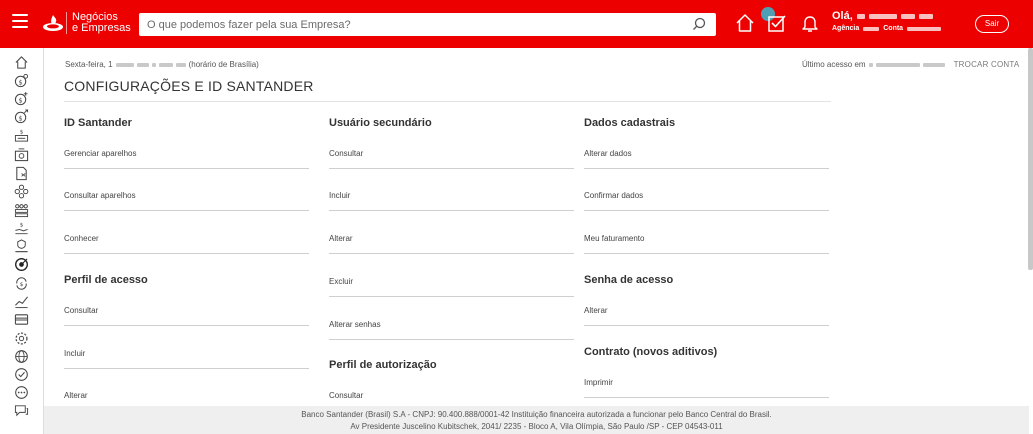 The image size is (1033, 434). Describe the element at coordinates (924, 28) in the screenshot. I see `masked-conta` at that location.